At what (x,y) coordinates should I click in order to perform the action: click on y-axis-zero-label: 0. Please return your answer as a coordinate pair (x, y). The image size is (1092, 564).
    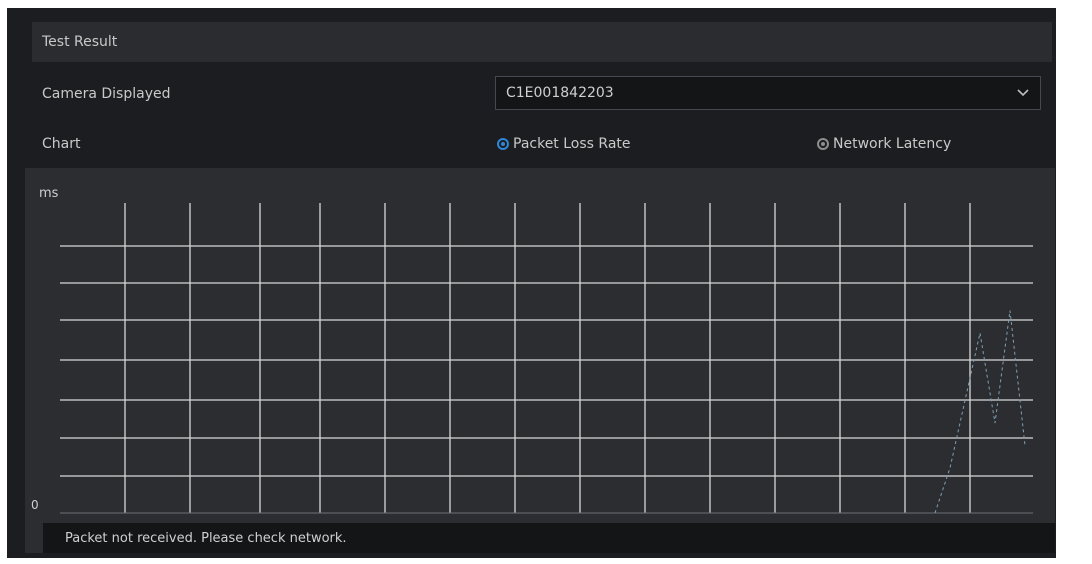
    Looking at the image, I should click on (35, 505).